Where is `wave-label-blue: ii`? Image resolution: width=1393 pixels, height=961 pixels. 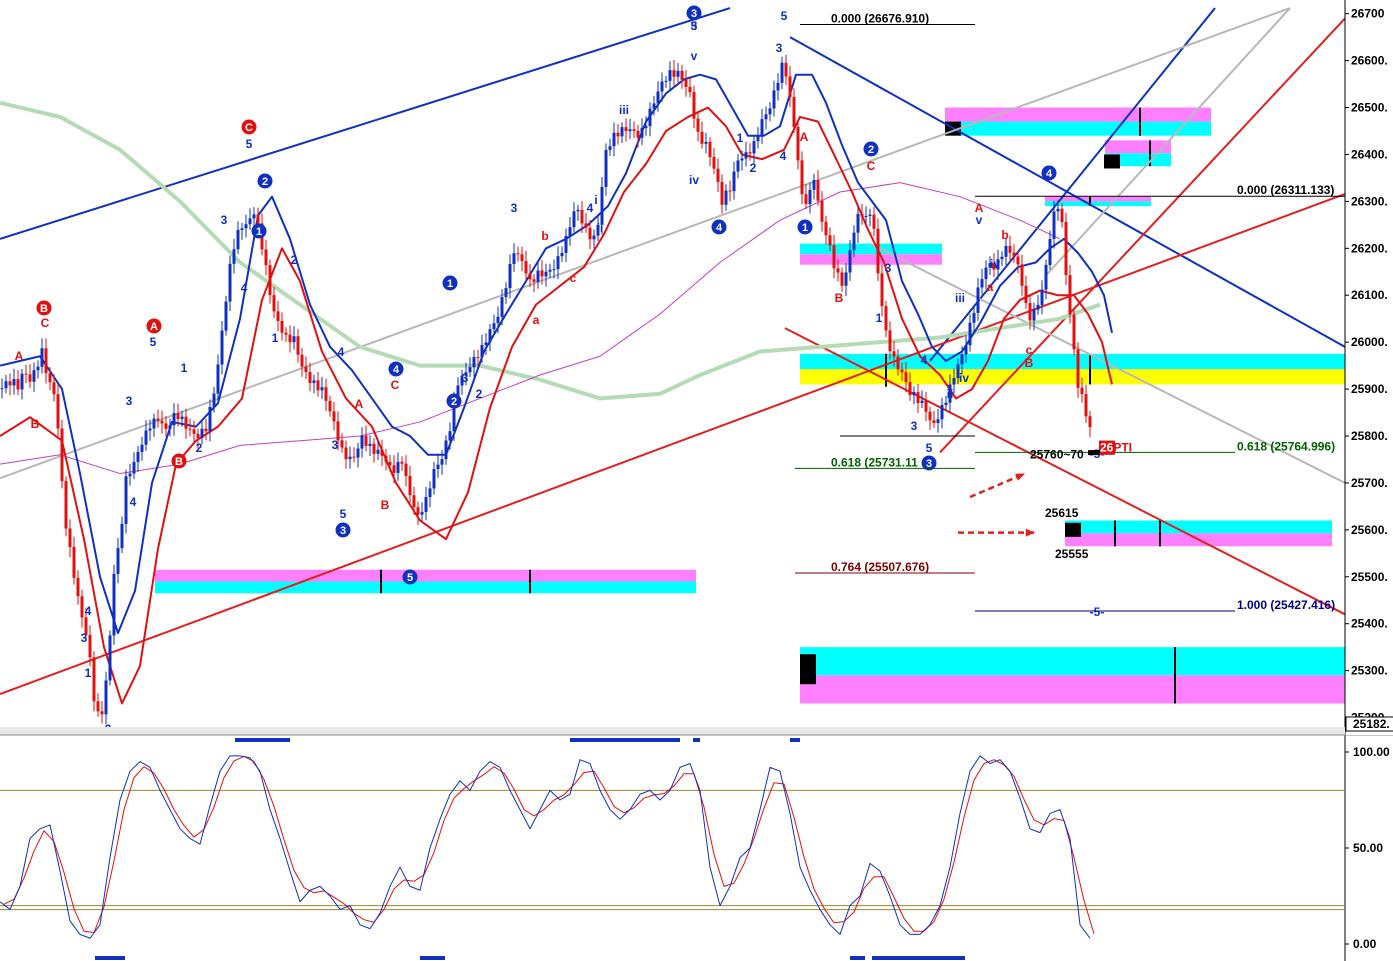
wave-label-blue: ii is located at coordinates (950, 394).